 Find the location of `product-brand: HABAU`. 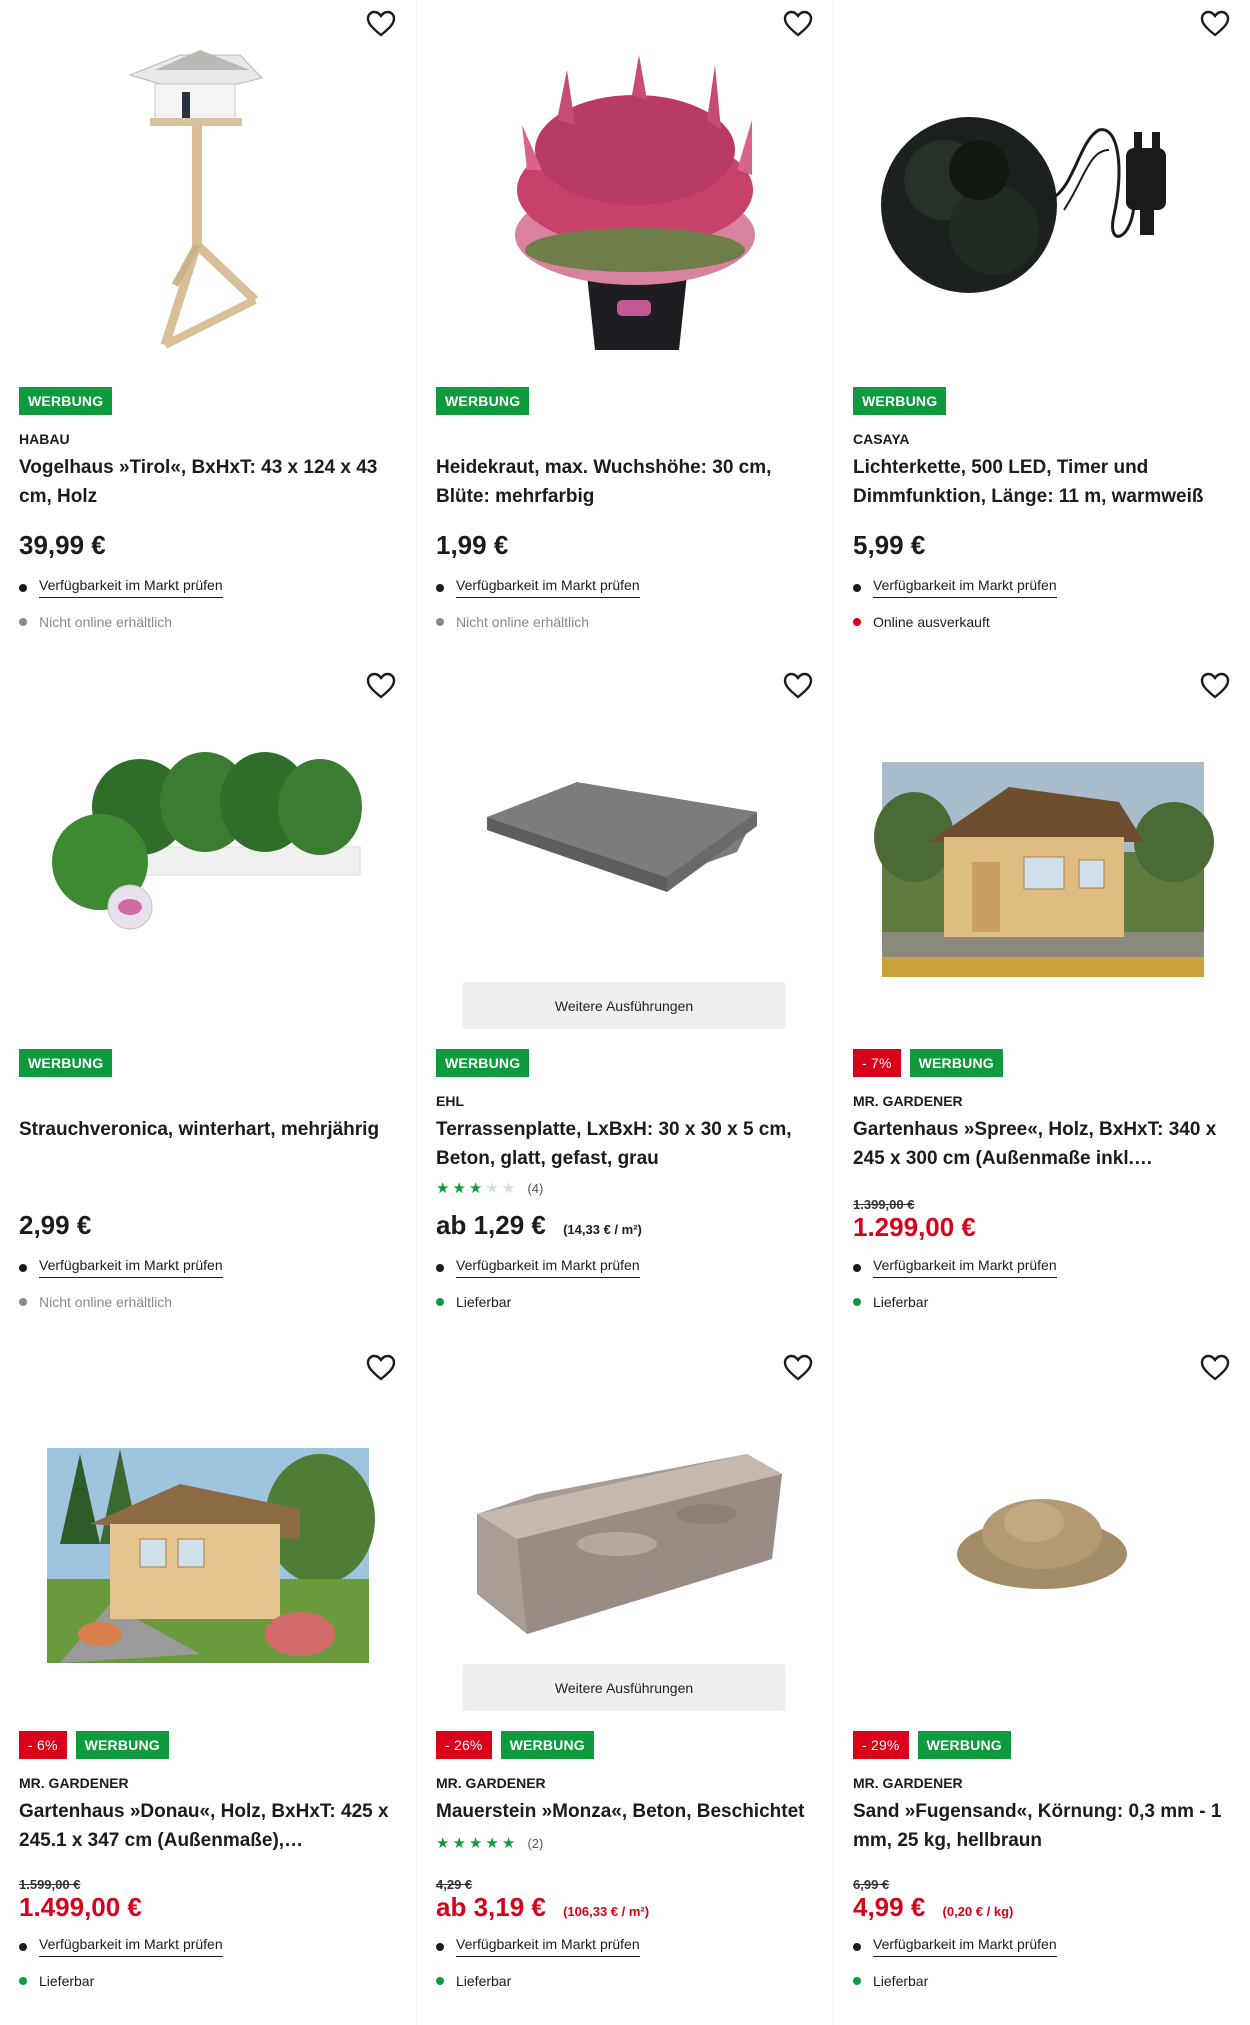

product-brand: HABAU is located at coordinates (44, 439).